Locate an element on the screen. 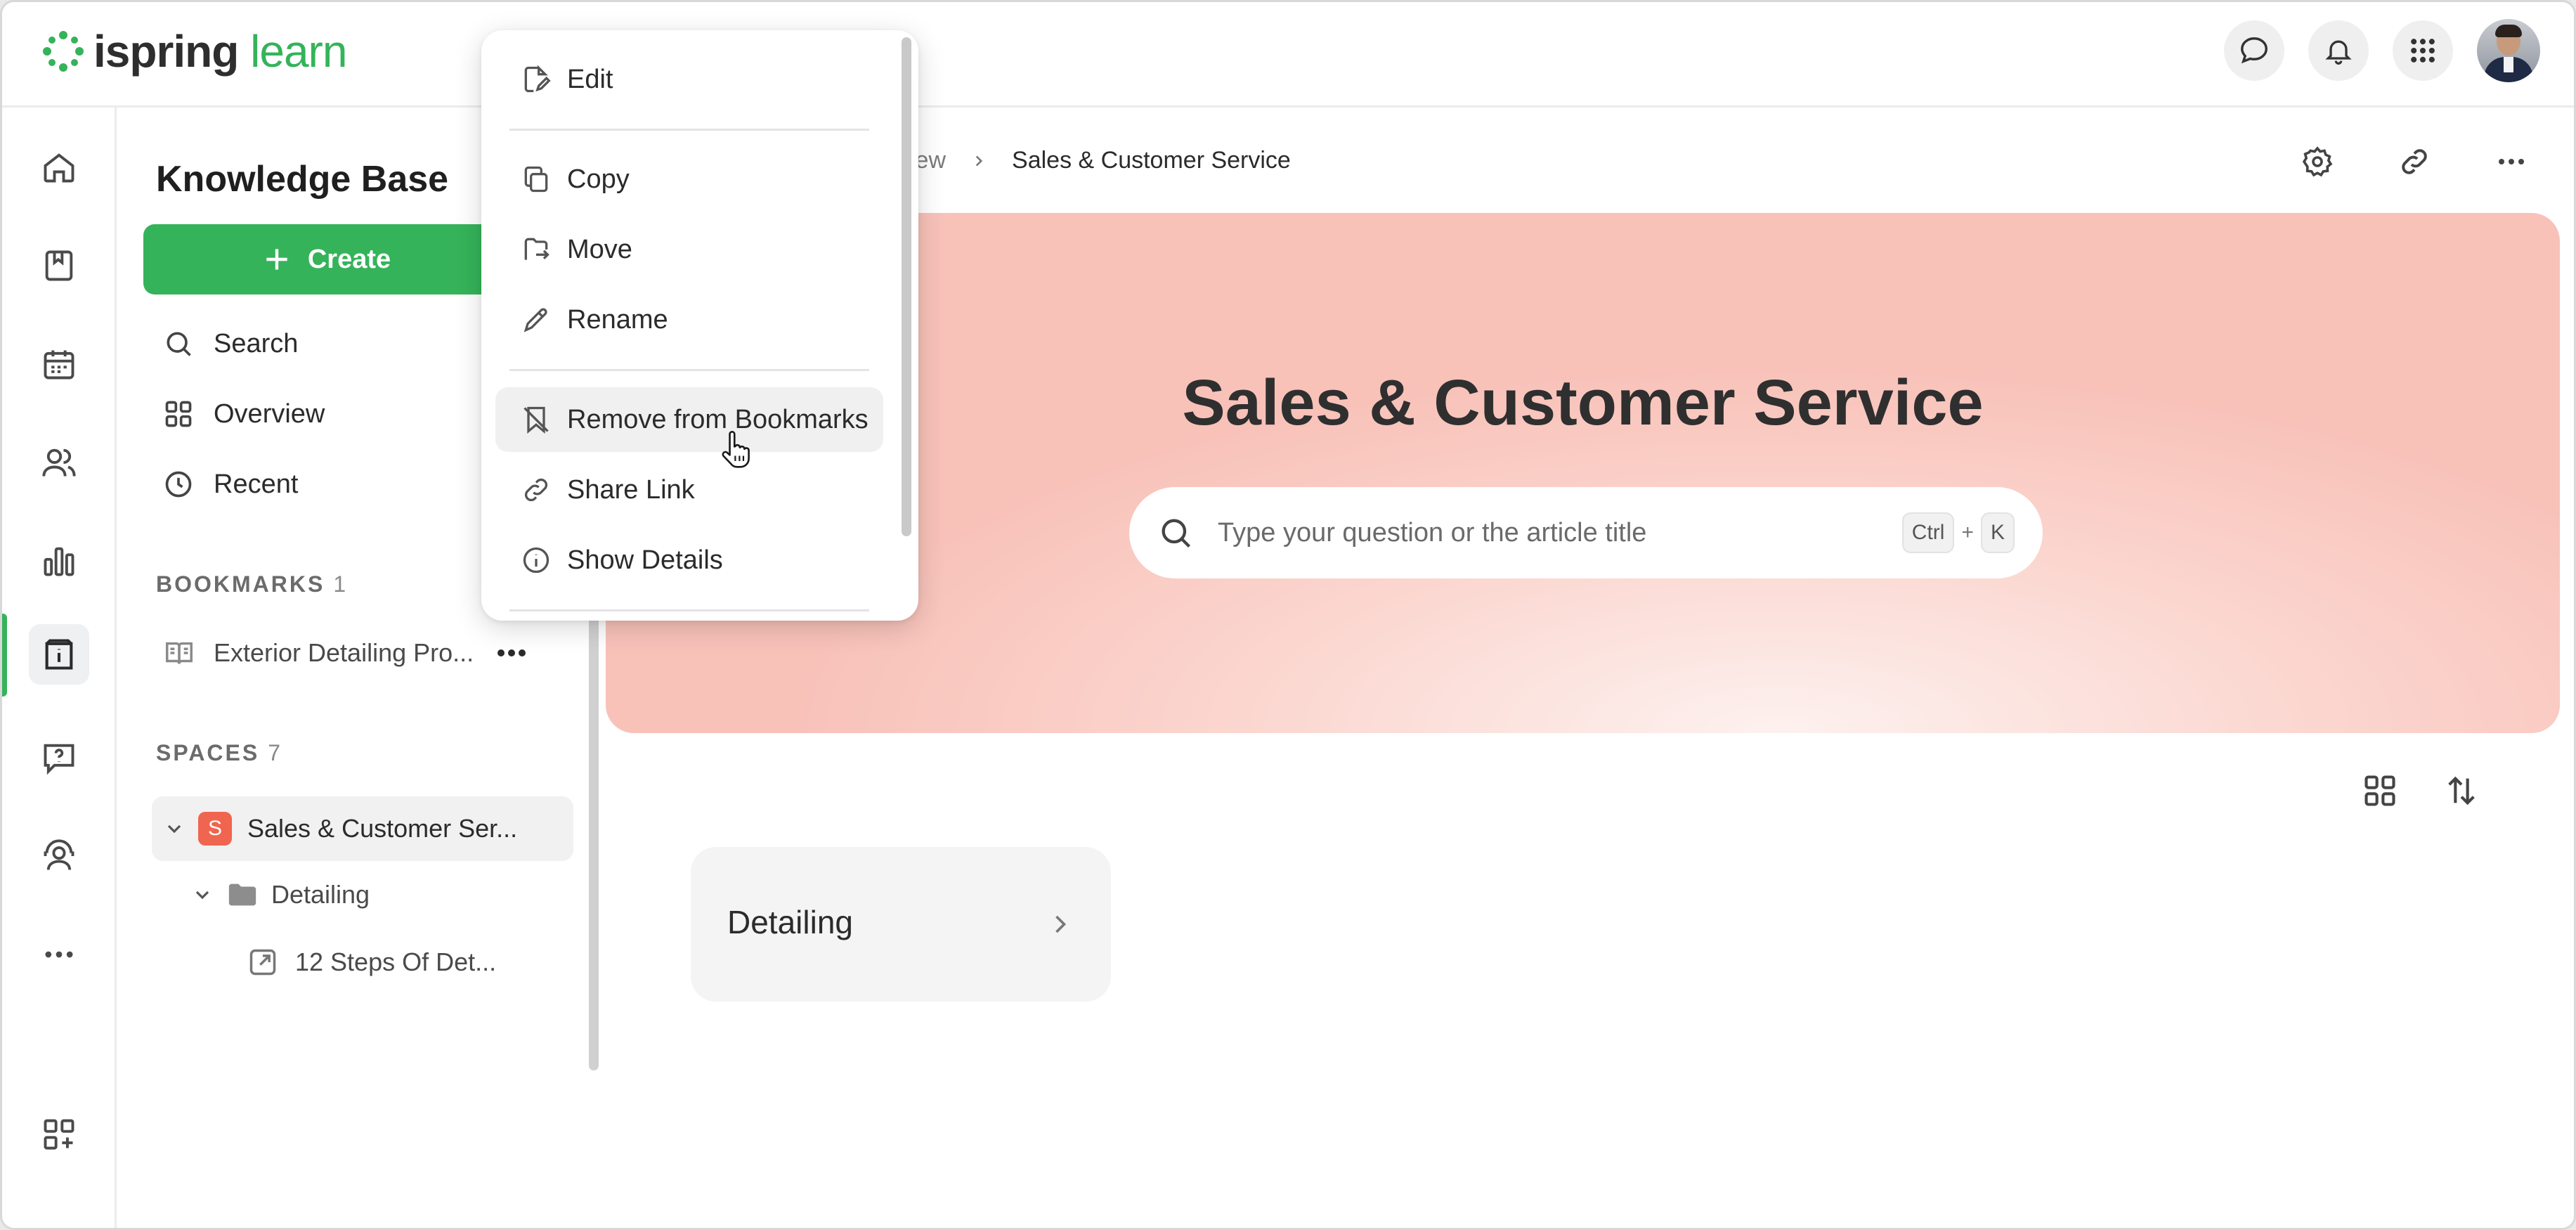 The image size is (2576, 1230). more-options-icon is located at coordinates (2511, 161).